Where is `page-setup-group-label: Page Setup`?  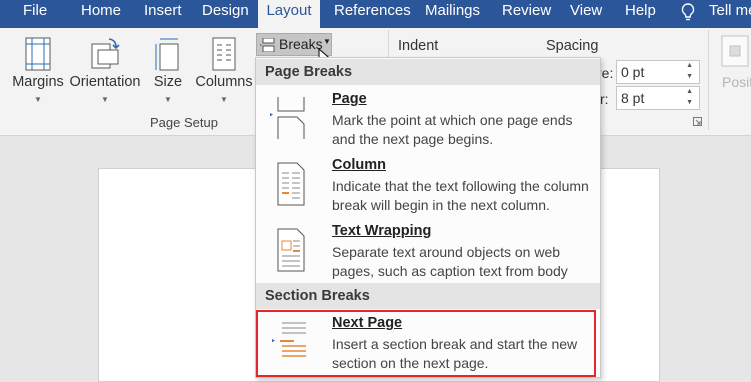
page-setup-group-label: Page Setup is located at coordinates (184, 122).